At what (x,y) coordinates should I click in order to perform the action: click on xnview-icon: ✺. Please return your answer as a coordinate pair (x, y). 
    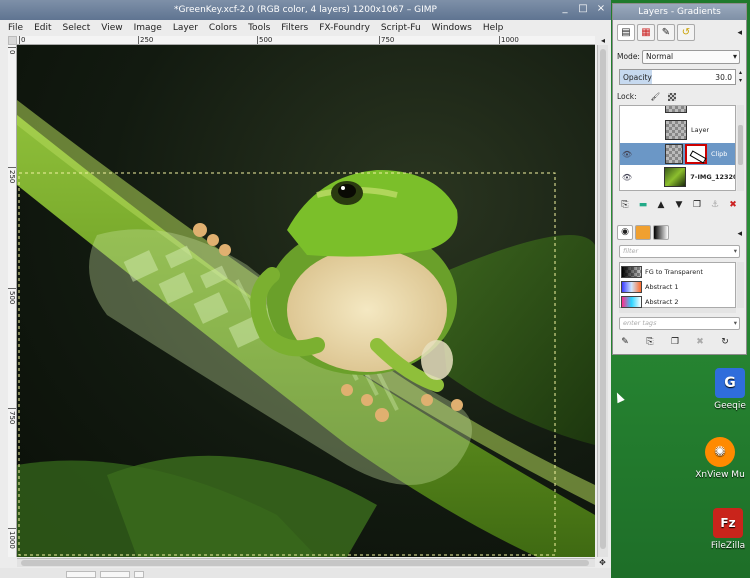
    Looking at the image, I should click on (720, 452).